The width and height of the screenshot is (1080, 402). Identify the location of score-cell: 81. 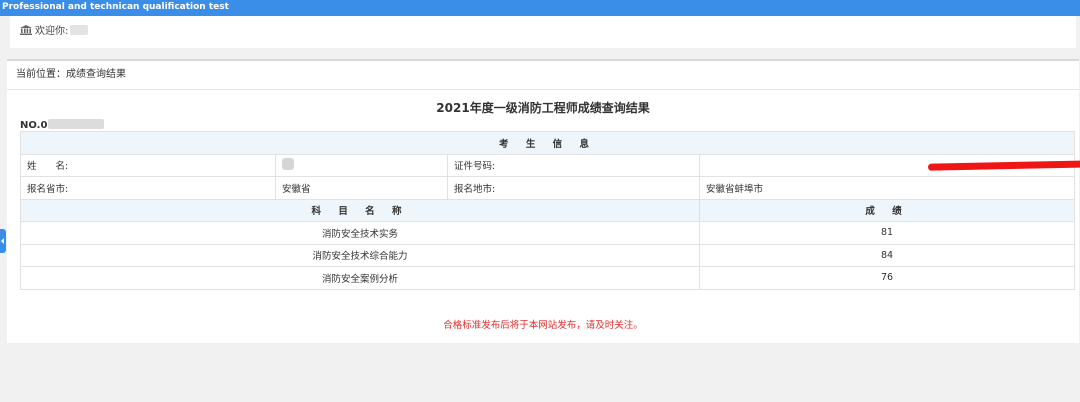
(887, 233).